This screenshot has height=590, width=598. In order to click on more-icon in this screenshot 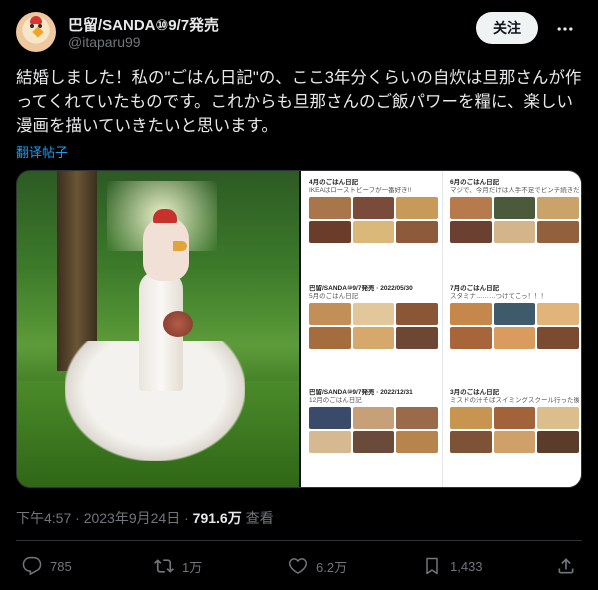, I will do `click(565, 29)`.